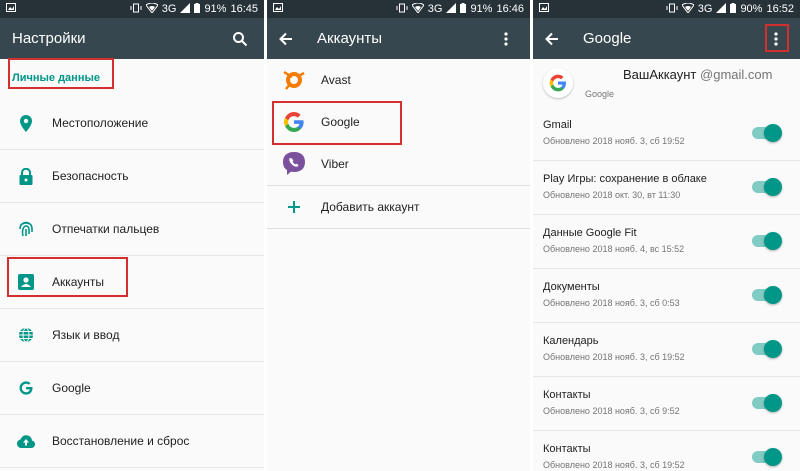 The height and width of the screenshot is (471, 800). Describe the element at coordinates (132, 282) in the screenshot. I see `settings-item-accounts: Аккаунты` at that location.